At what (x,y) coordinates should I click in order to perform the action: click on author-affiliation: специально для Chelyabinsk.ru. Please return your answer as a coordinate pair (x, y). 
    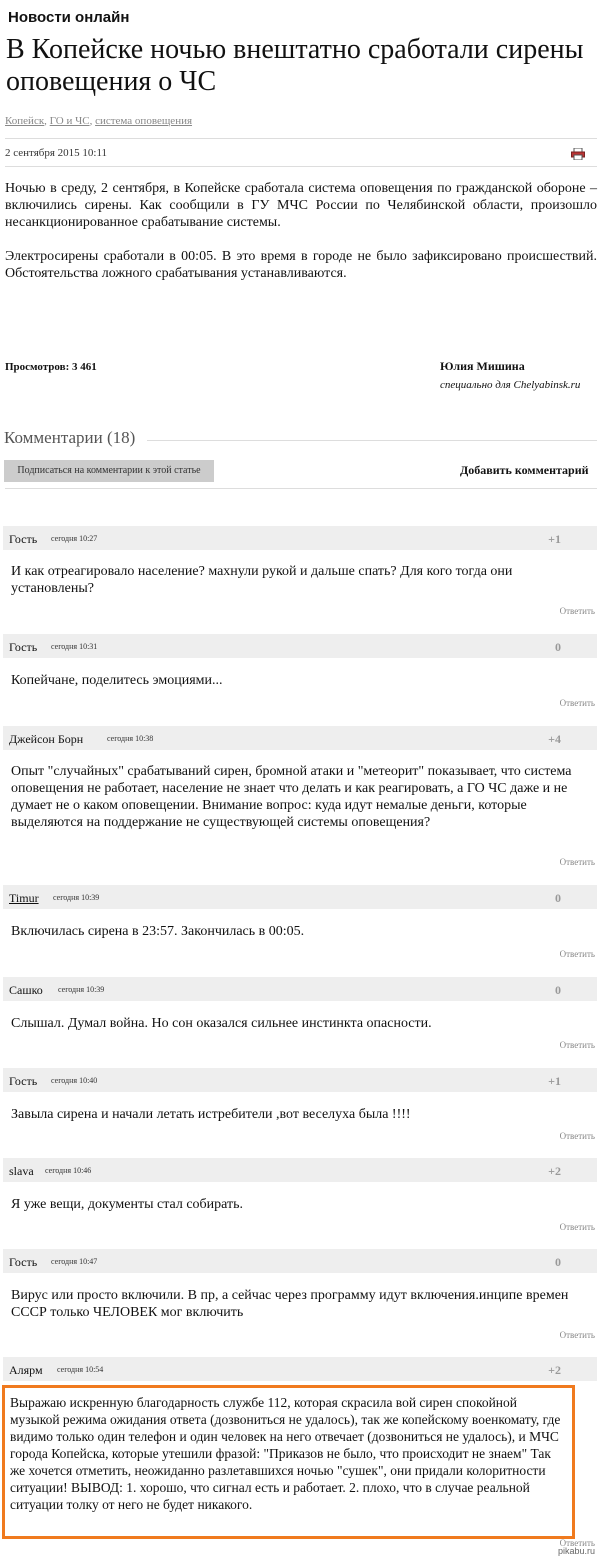
    Looking at the image, I should click on (510, 385).